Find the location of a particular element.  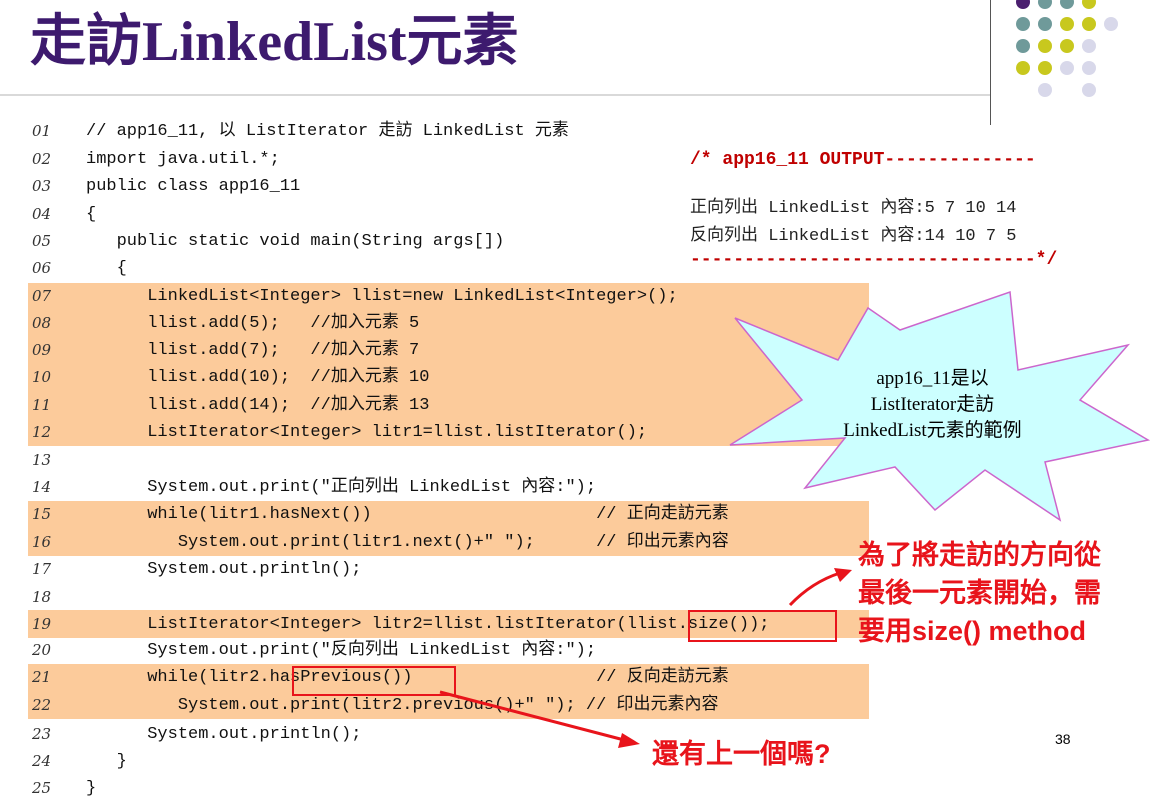

highlight-box-size-call is located at coordinates (762, 626).